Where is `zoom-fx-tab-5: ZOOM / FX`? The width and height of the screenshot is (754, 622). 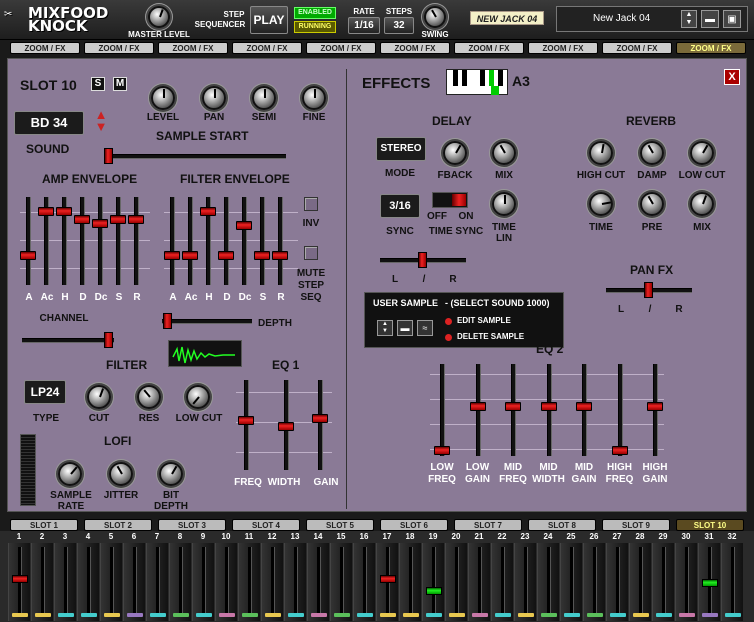 zoom-fx-tab-5: ZOOM / FX is located at coordinates (341, 48).